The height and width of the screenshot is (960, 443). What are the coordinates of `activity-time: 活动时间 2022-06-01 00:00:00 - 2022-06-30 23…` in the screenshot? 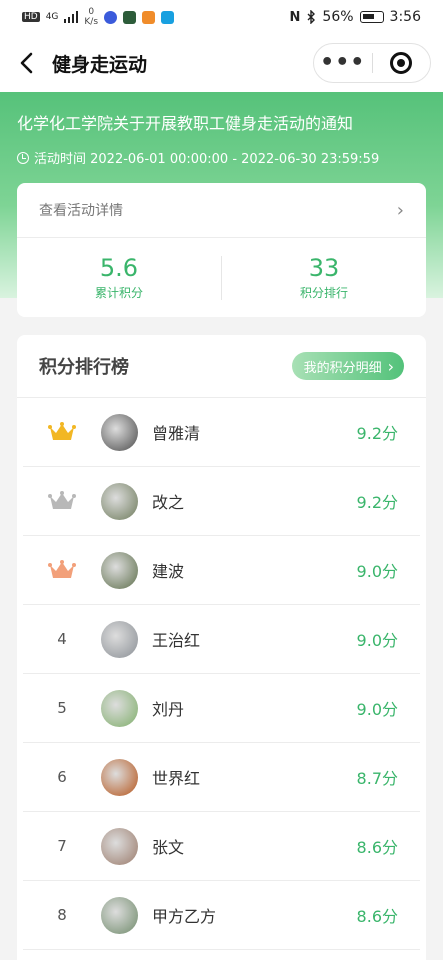 It's located at (198, 157).